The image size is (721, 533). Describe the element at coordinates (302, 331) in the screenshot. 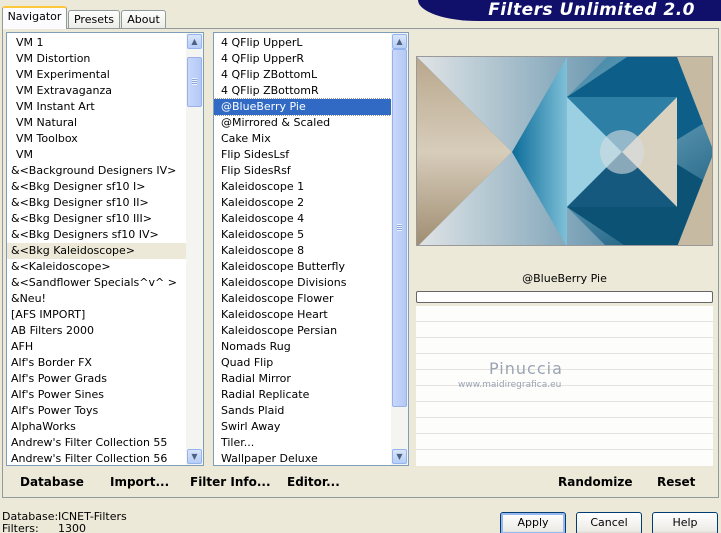

I see `filter-list-item: Kaleidoscope Persian` at that location.